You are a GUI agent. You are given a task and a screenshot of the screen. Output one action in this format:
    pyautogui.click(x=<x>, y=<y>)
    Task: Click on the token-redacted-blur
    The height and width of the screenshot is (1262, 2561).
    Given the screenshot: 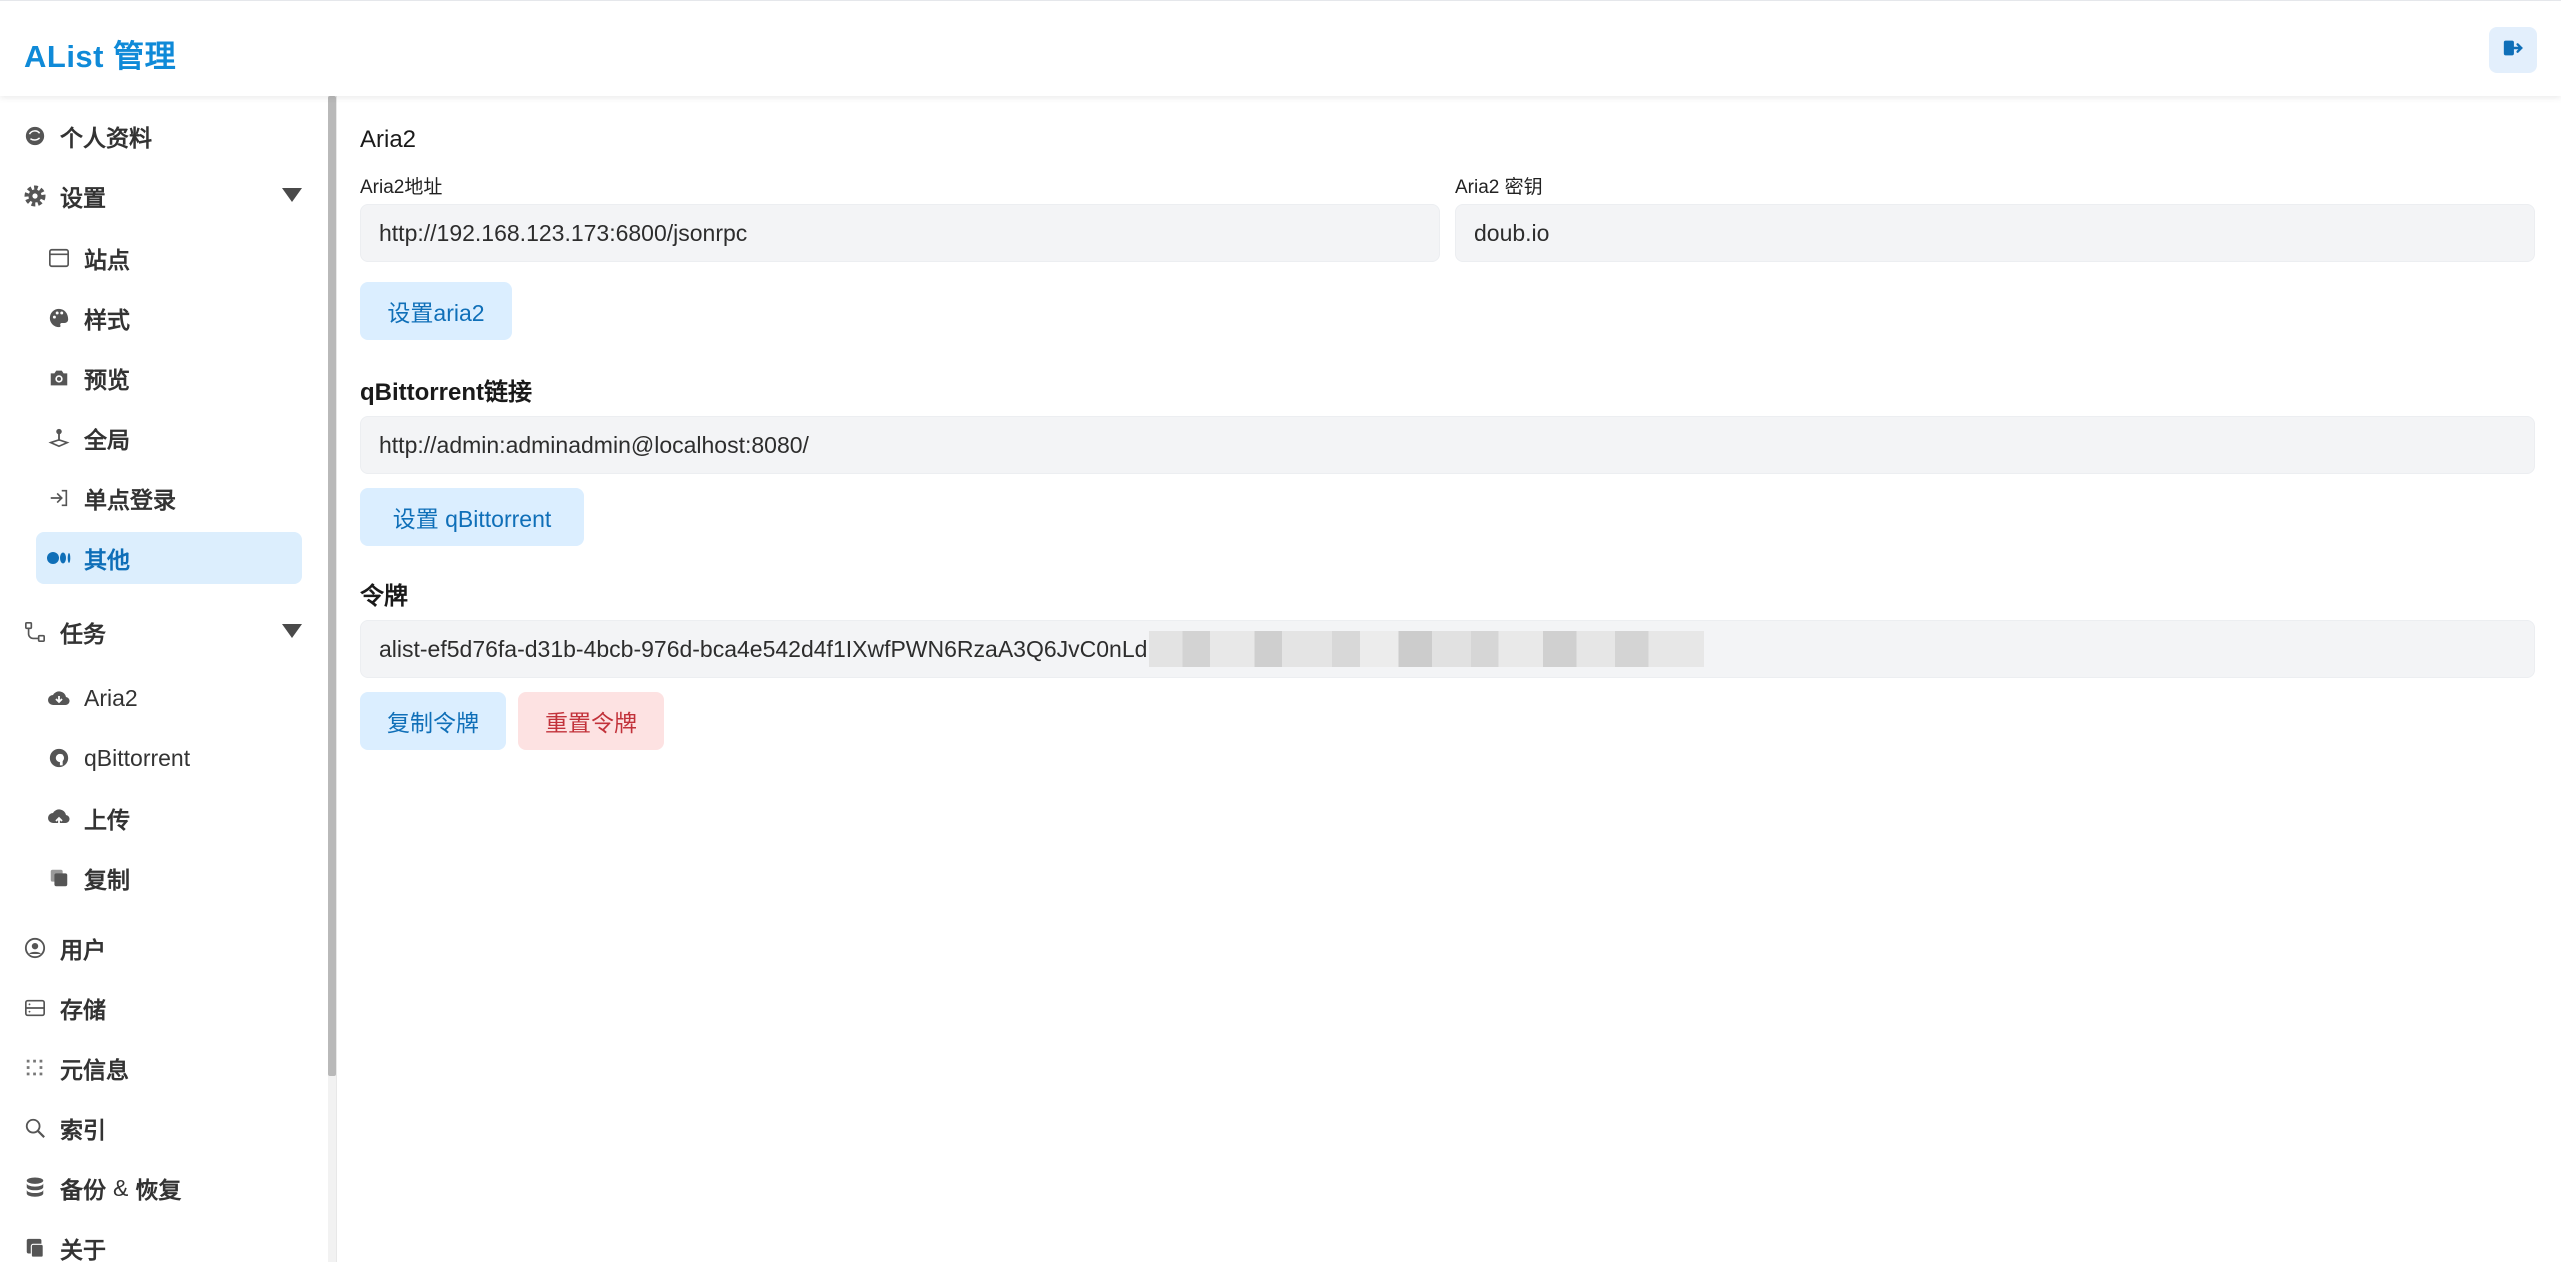 What is the action you would take?
    pyautogui.click(x=1427, y=649)
    